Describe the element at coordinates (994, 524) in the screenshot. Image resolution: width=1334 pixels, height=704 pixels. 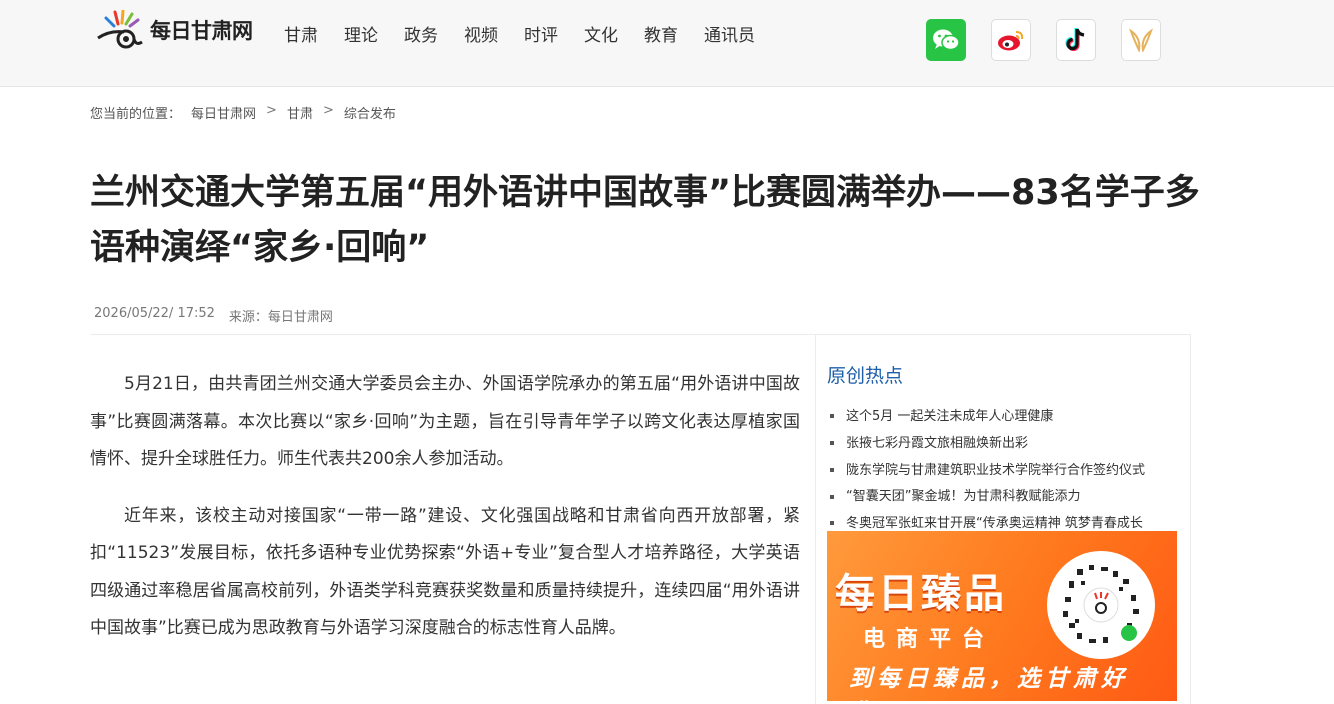
I see `hot-item-text: 冬奥冠军张虹来甘开展“传承奥运精神 筑梦青春成长` at that location.